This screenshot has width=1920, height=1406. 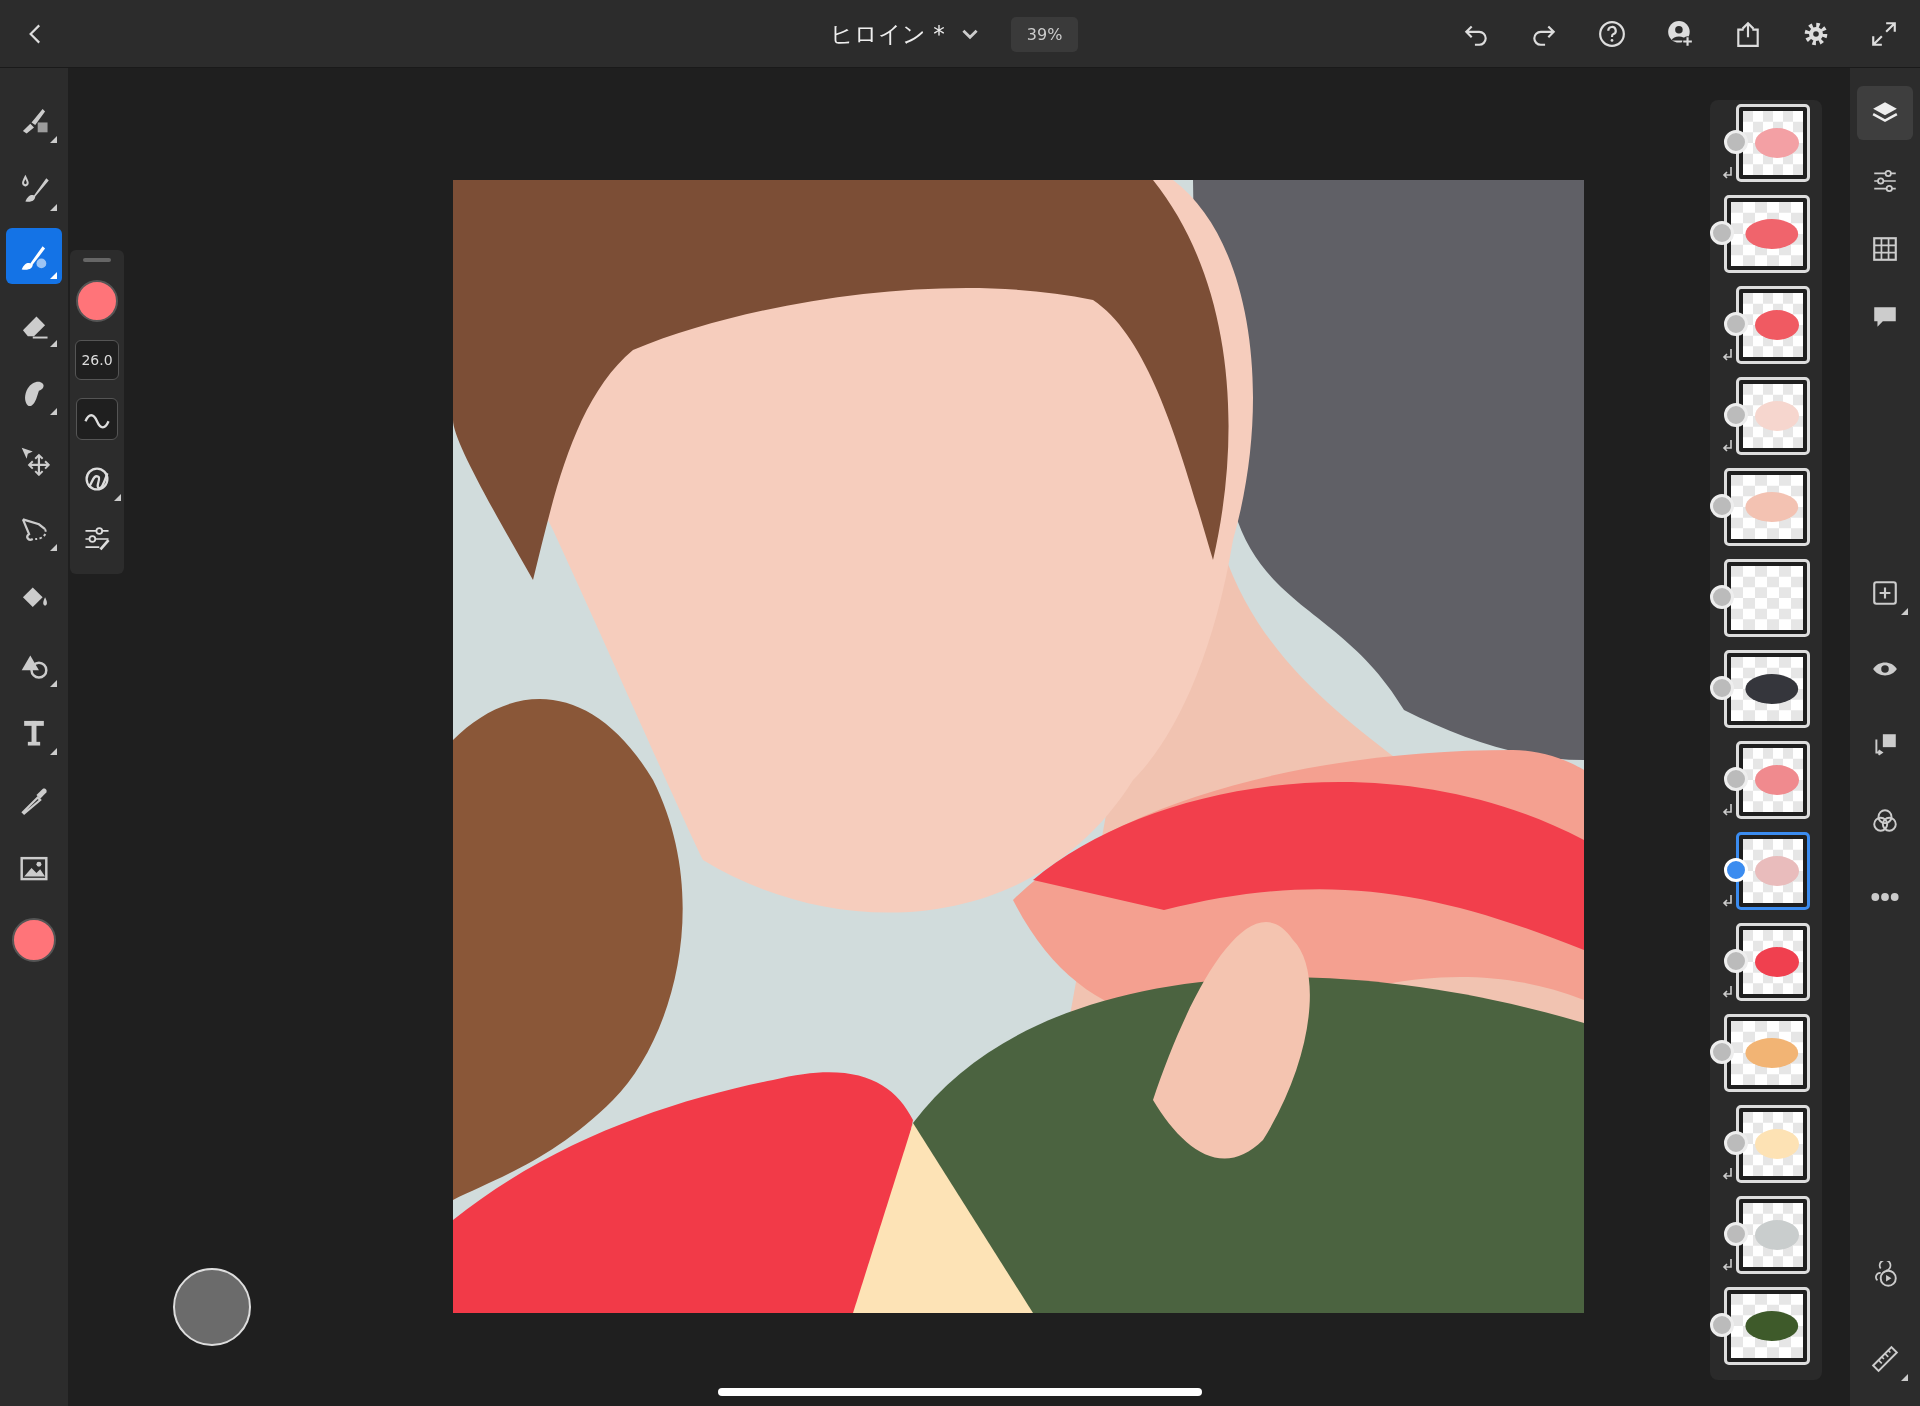 I want to click on more-icon, so click(x=1885, y=897).